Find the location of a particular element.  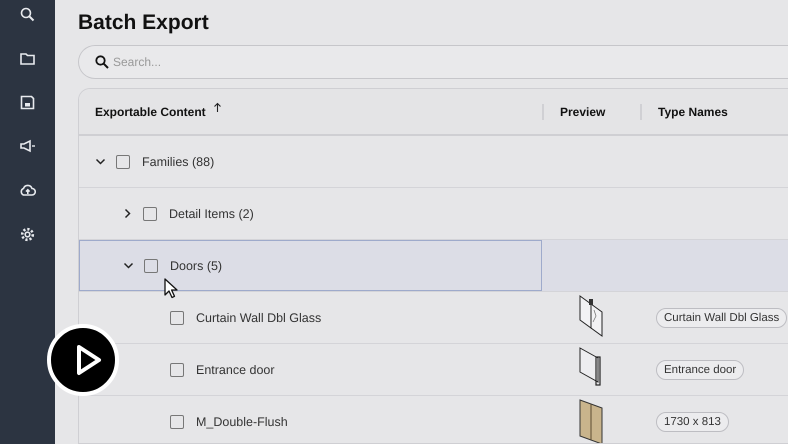

column-header: Preview is located at coordinates (583, 111).